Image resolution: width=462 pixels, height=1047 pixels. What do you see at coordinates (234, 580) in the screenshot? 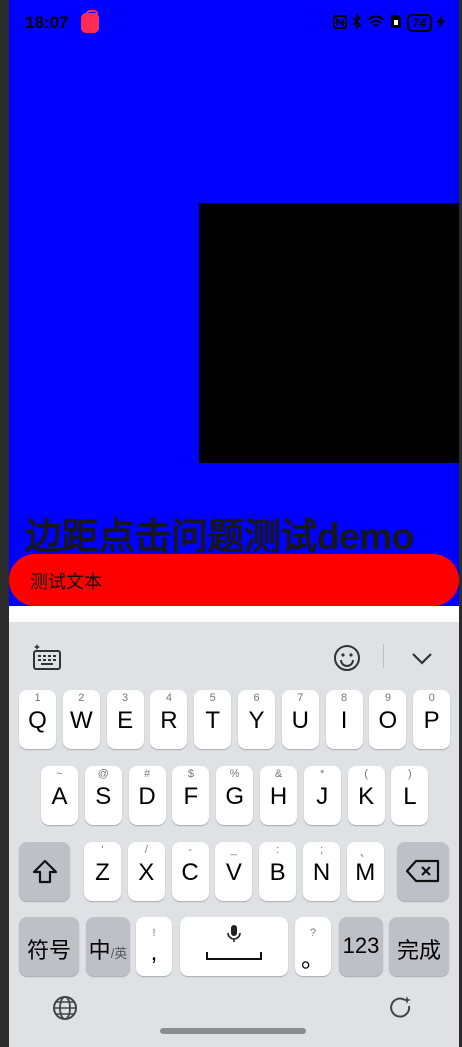
I see `text-input-field: 测试文本` at bounding box center [234, 580].